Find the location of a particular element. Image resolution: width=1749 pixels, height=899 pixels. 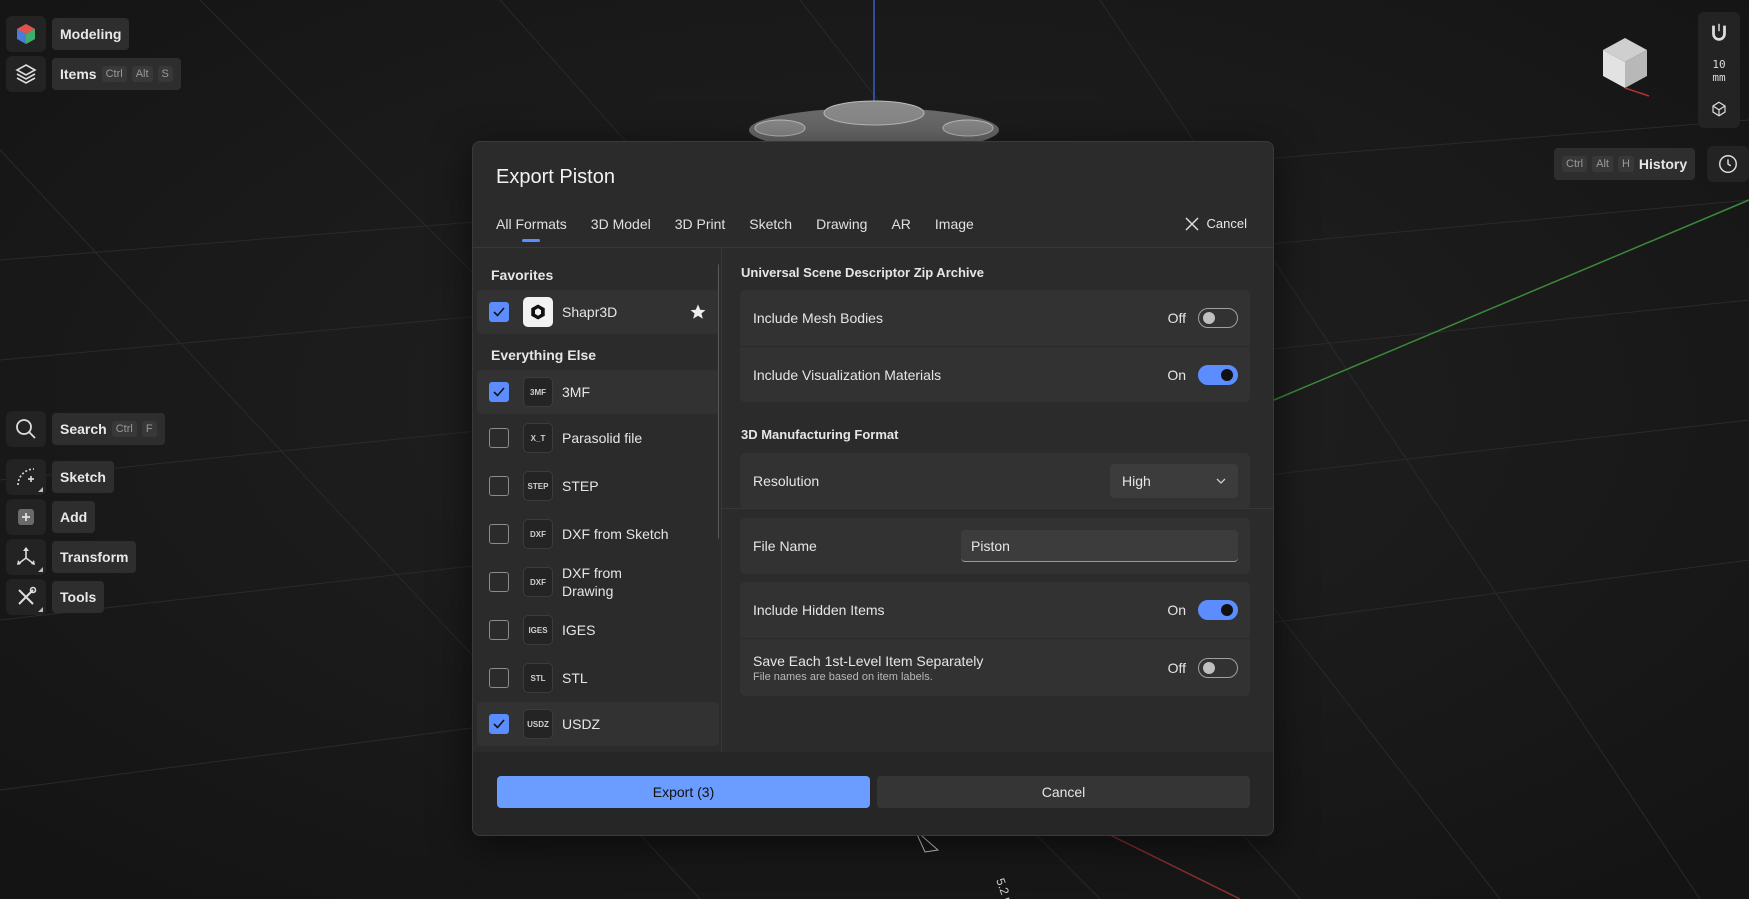

list-item-parasolid: X_T Parasolid file is located at coordinates (598, 438).